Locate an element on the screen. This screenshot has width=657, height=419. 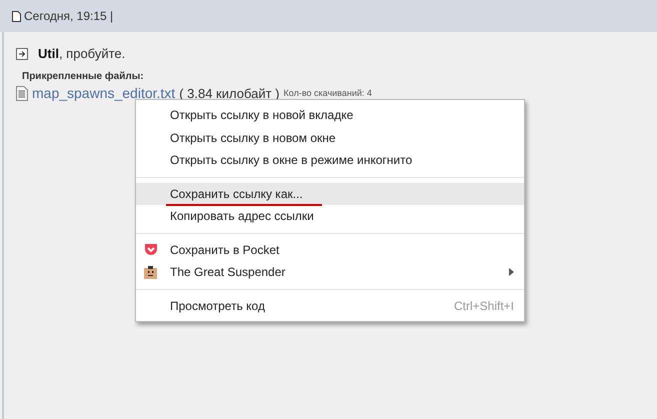
post-date: Сегодня, 19:15 | is located at coordinates (69, 16).